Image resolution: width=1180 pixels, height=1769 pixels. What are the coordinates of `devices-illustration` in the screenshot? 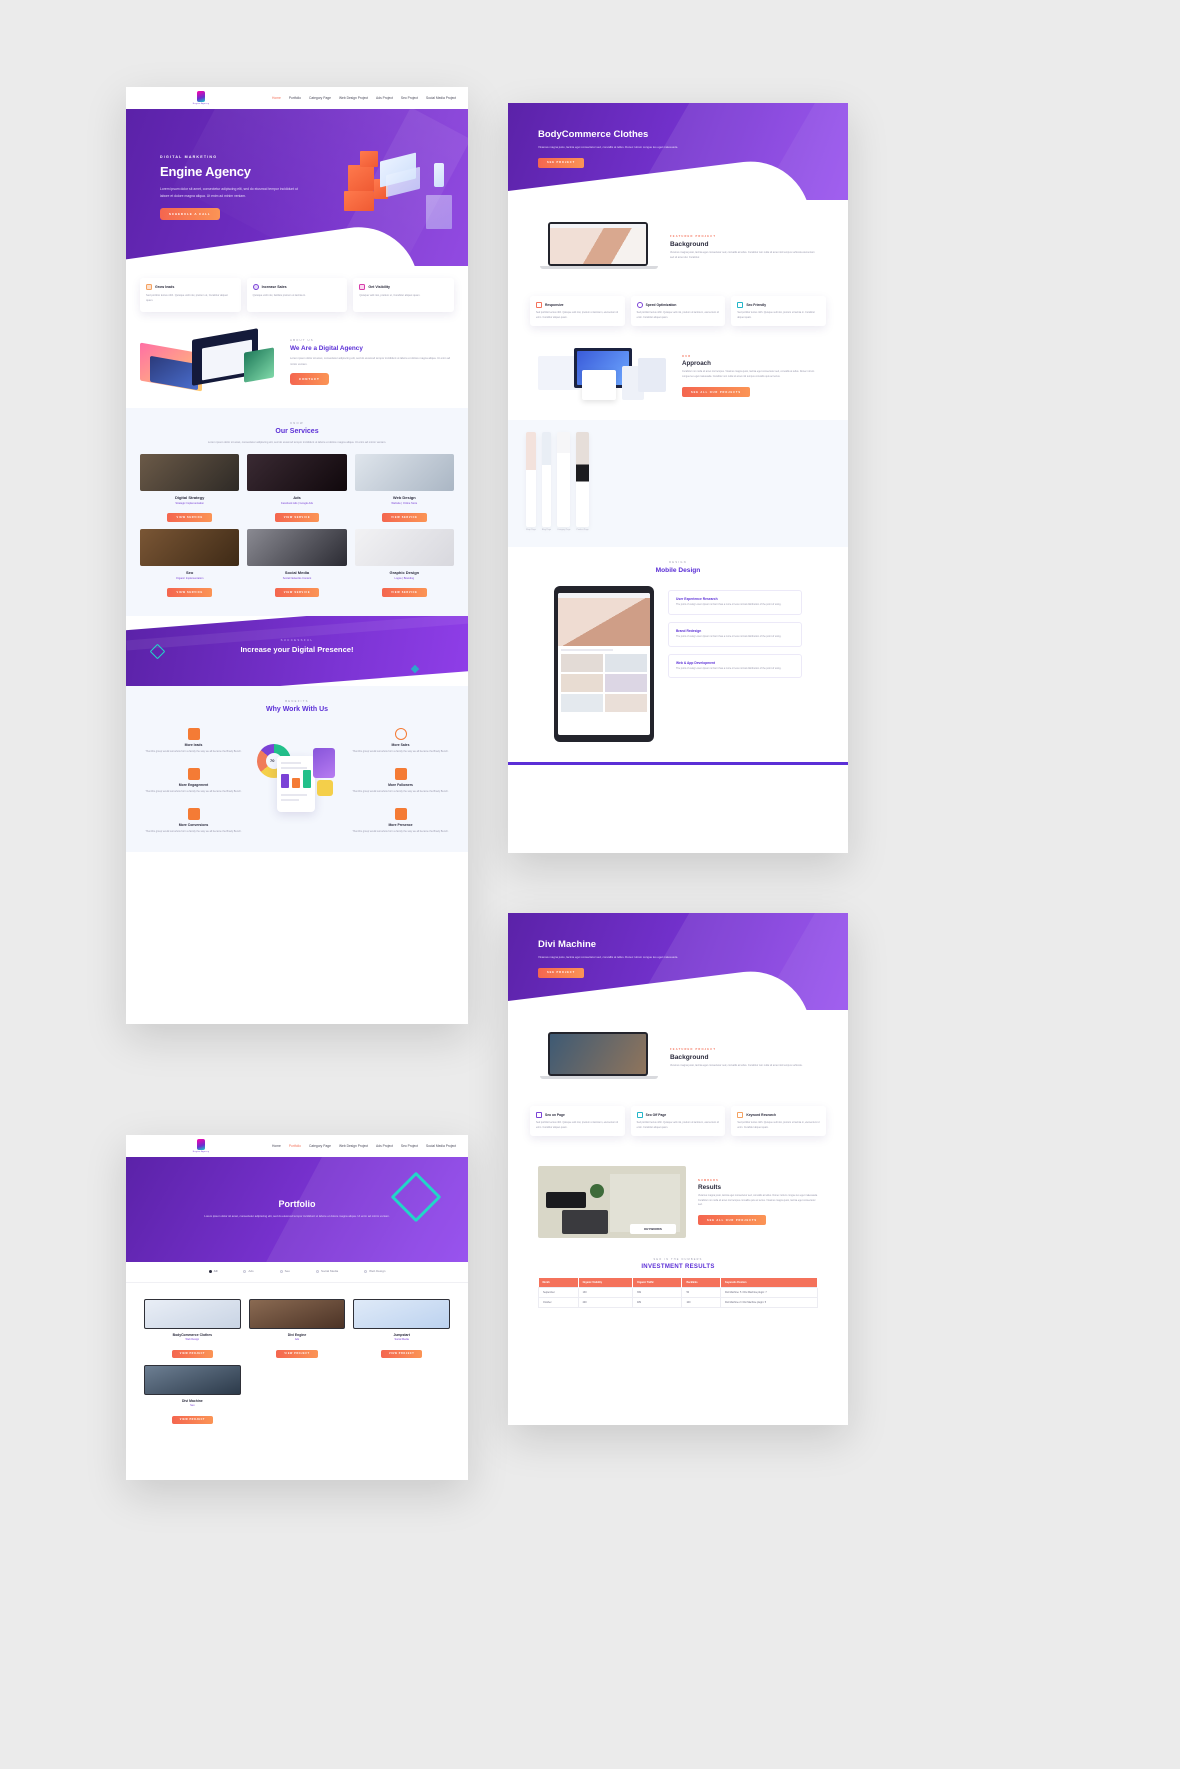 It's located at (604, 376).